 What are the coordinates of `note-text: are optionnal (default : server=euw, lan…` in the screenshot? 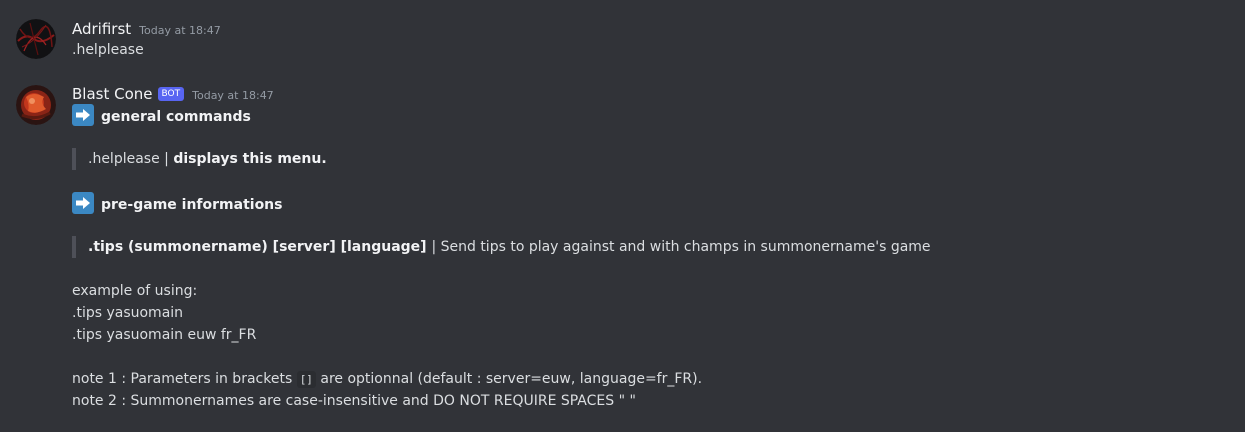 It's located at (509, 379).